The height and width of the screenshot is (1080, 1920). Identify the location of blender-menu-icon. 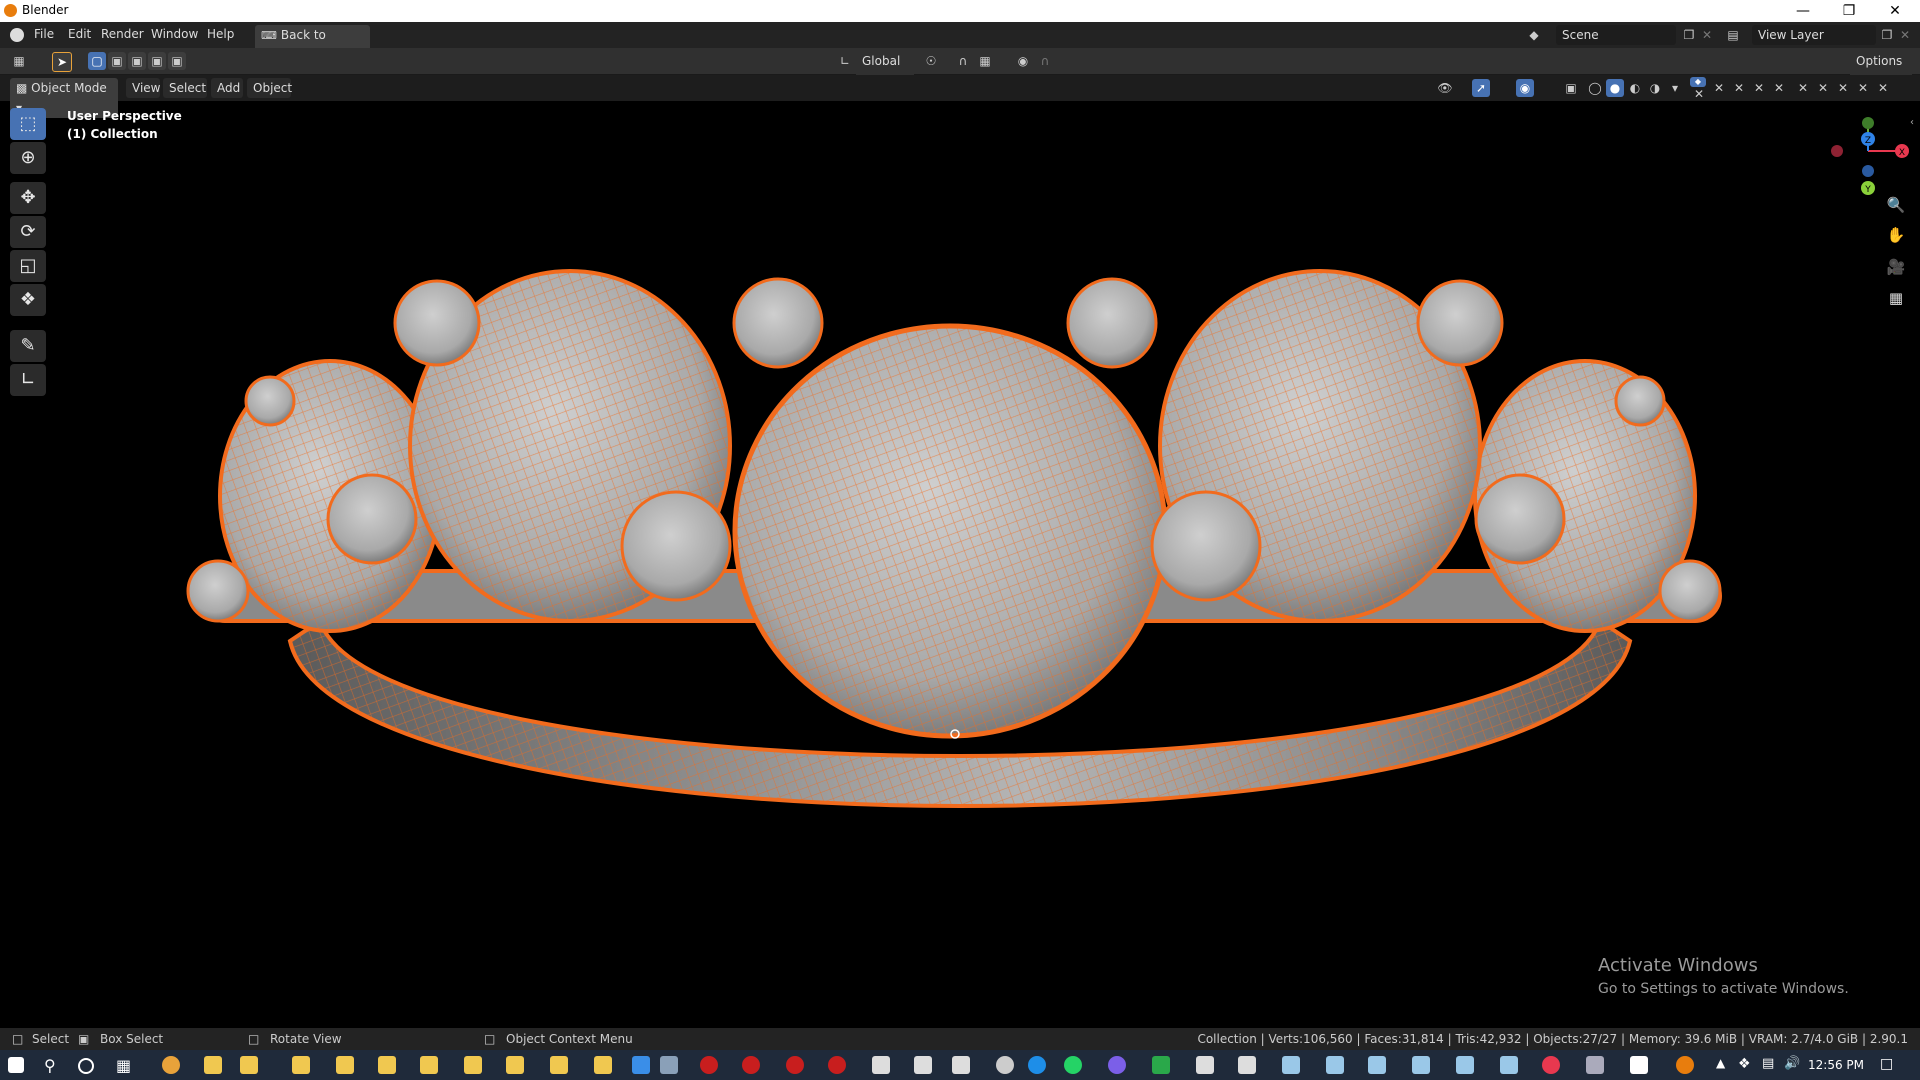
(17, 35).